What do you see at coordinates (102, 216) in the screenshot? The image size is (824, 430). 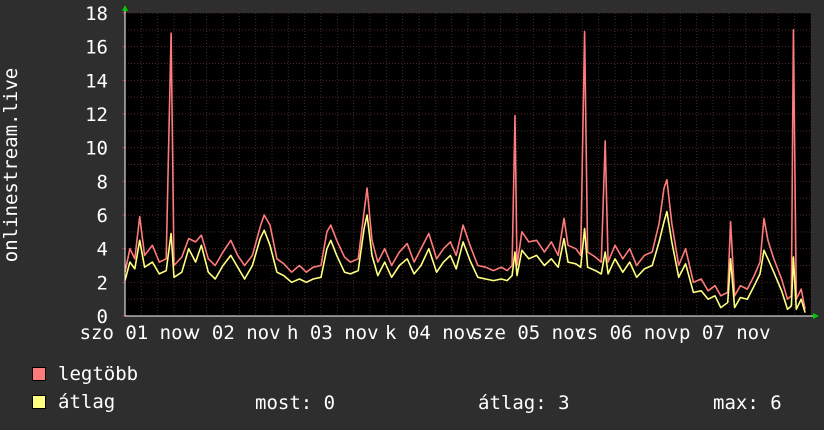 I see `y-tick-label: 6` at bounding box center [102, 216].